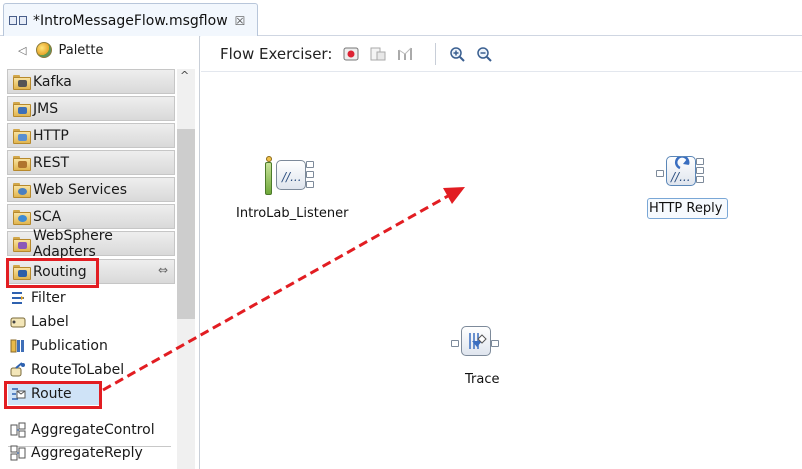  I want to click on view-path-icon, so click(405, 54).